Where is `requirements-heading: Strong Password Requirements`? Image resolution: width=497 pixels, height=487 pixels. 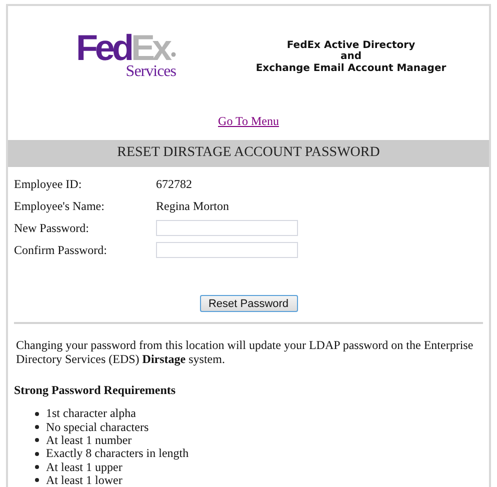 requirements-heading: Strong Password Requirements is located at coordinates (95, 390).